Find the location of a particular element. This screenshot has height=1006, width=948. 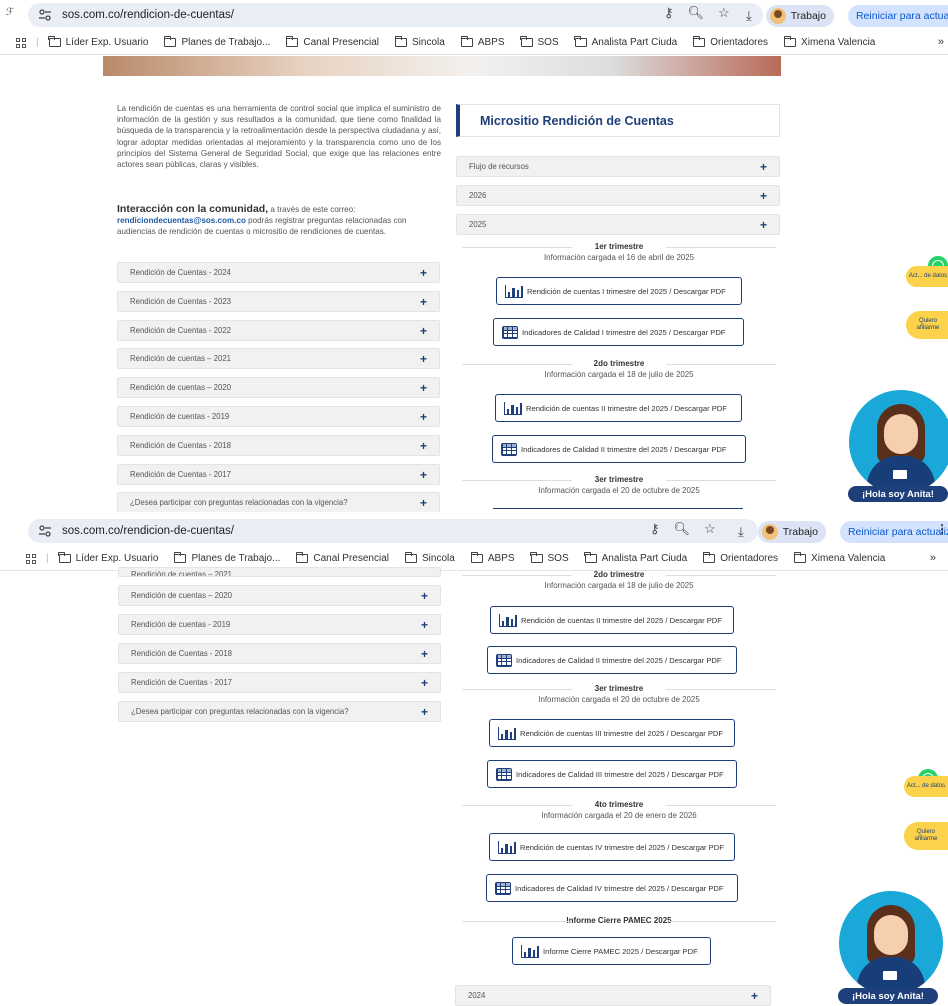

tab-strip-fragment: ℱ is located at coordinates (10, 12).